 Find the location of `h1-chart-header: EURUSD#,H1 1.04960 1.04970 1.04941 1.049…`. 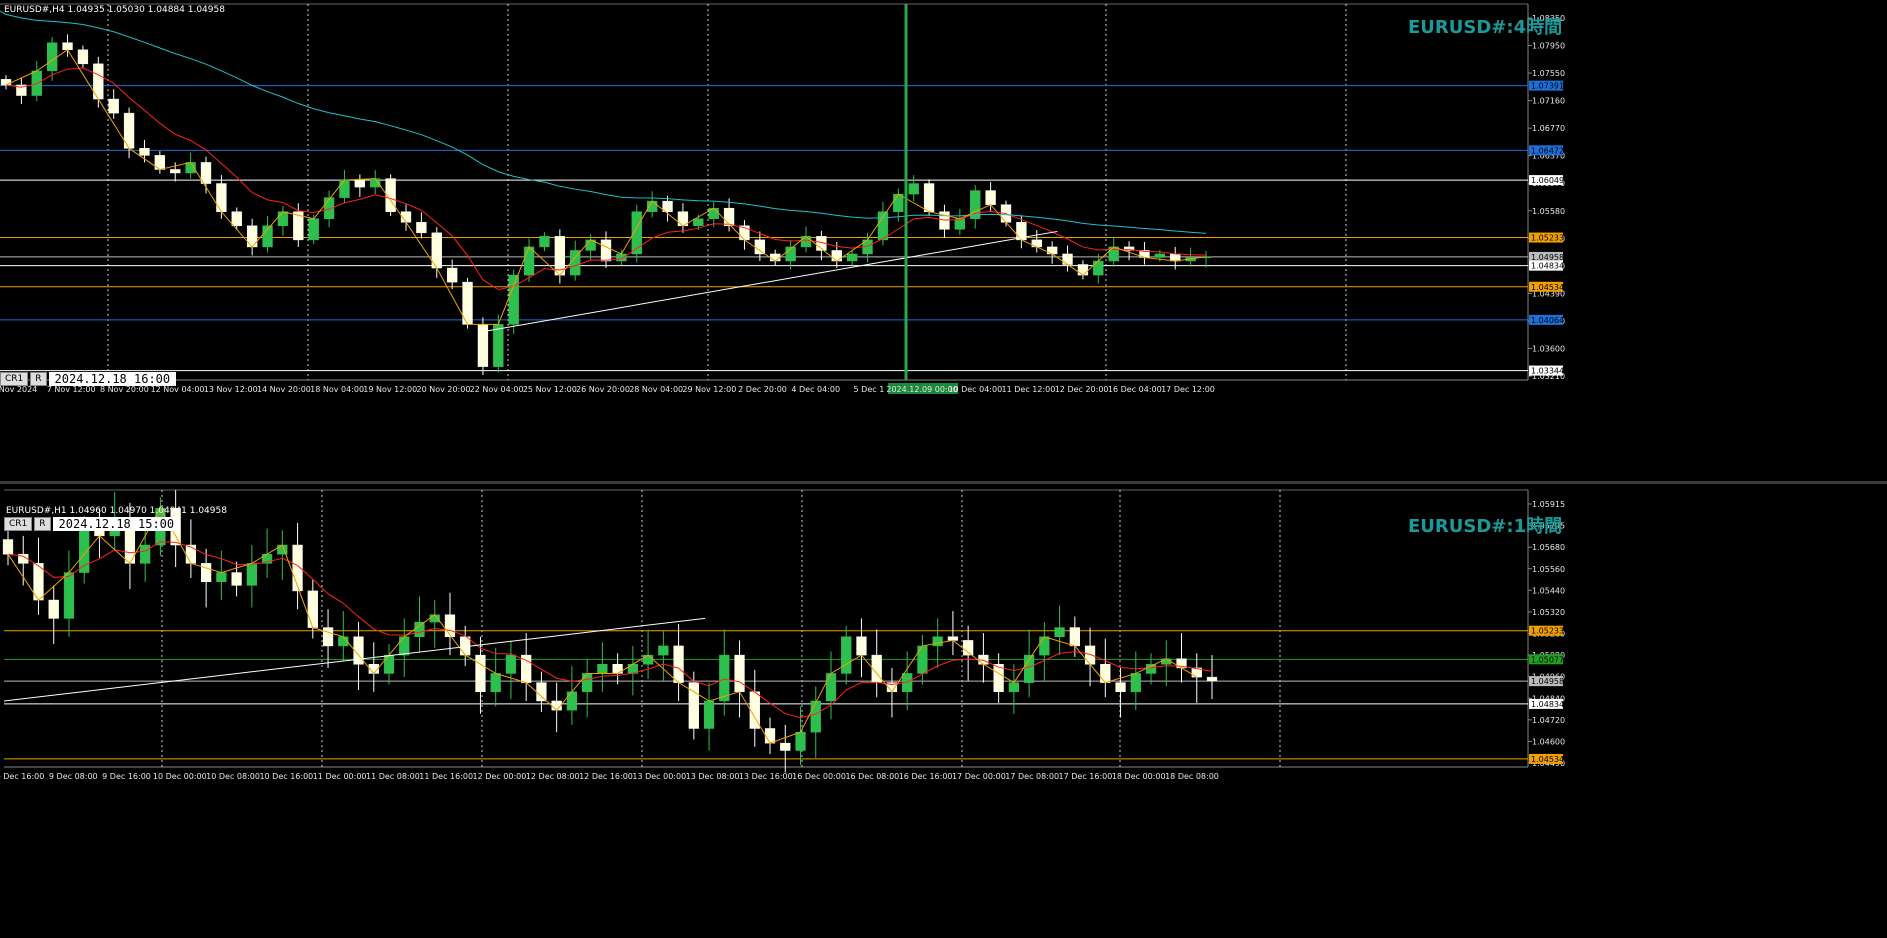

h1-chart-header: EURUSD#,H1 1.04960 1.04970 1.04941 1.049… is located at coordinates (116, 511).